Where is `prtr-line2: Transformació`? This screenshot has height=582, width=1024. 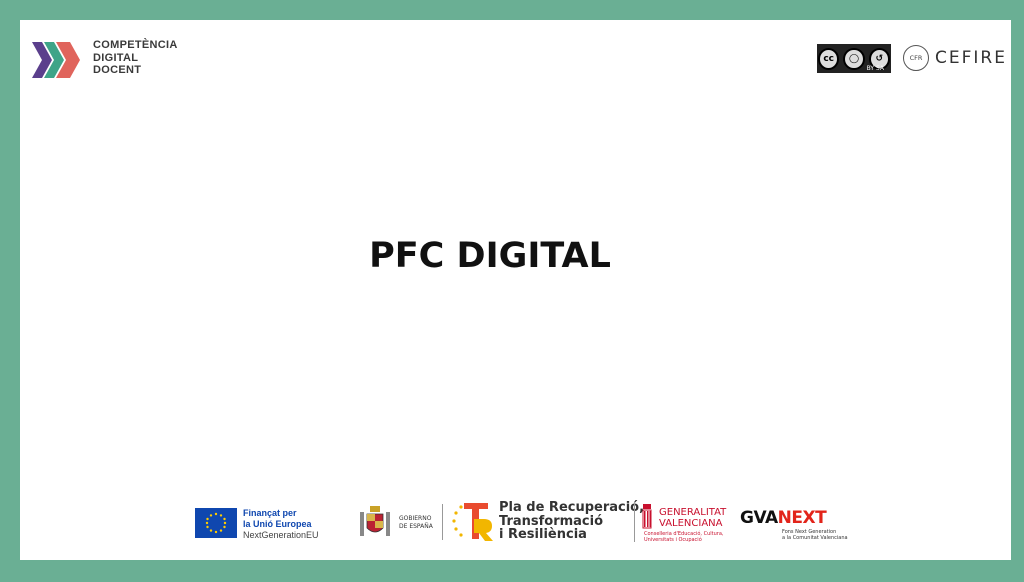
prtr-line2: Transformació is located at coordinates (551, 521).